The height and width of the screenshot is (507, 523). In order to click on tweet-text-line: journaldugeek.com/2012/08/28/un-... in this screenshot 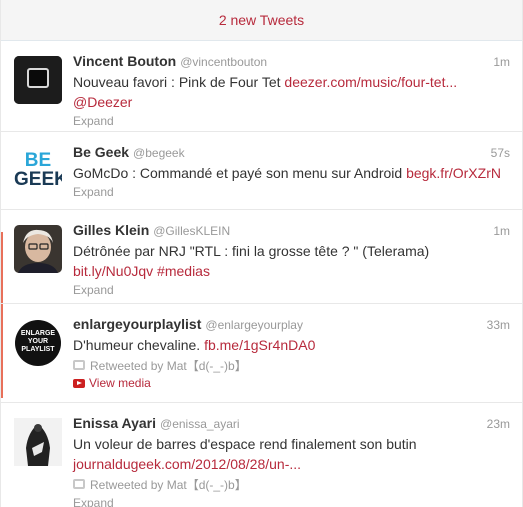, I will do `click(291, 464)`.